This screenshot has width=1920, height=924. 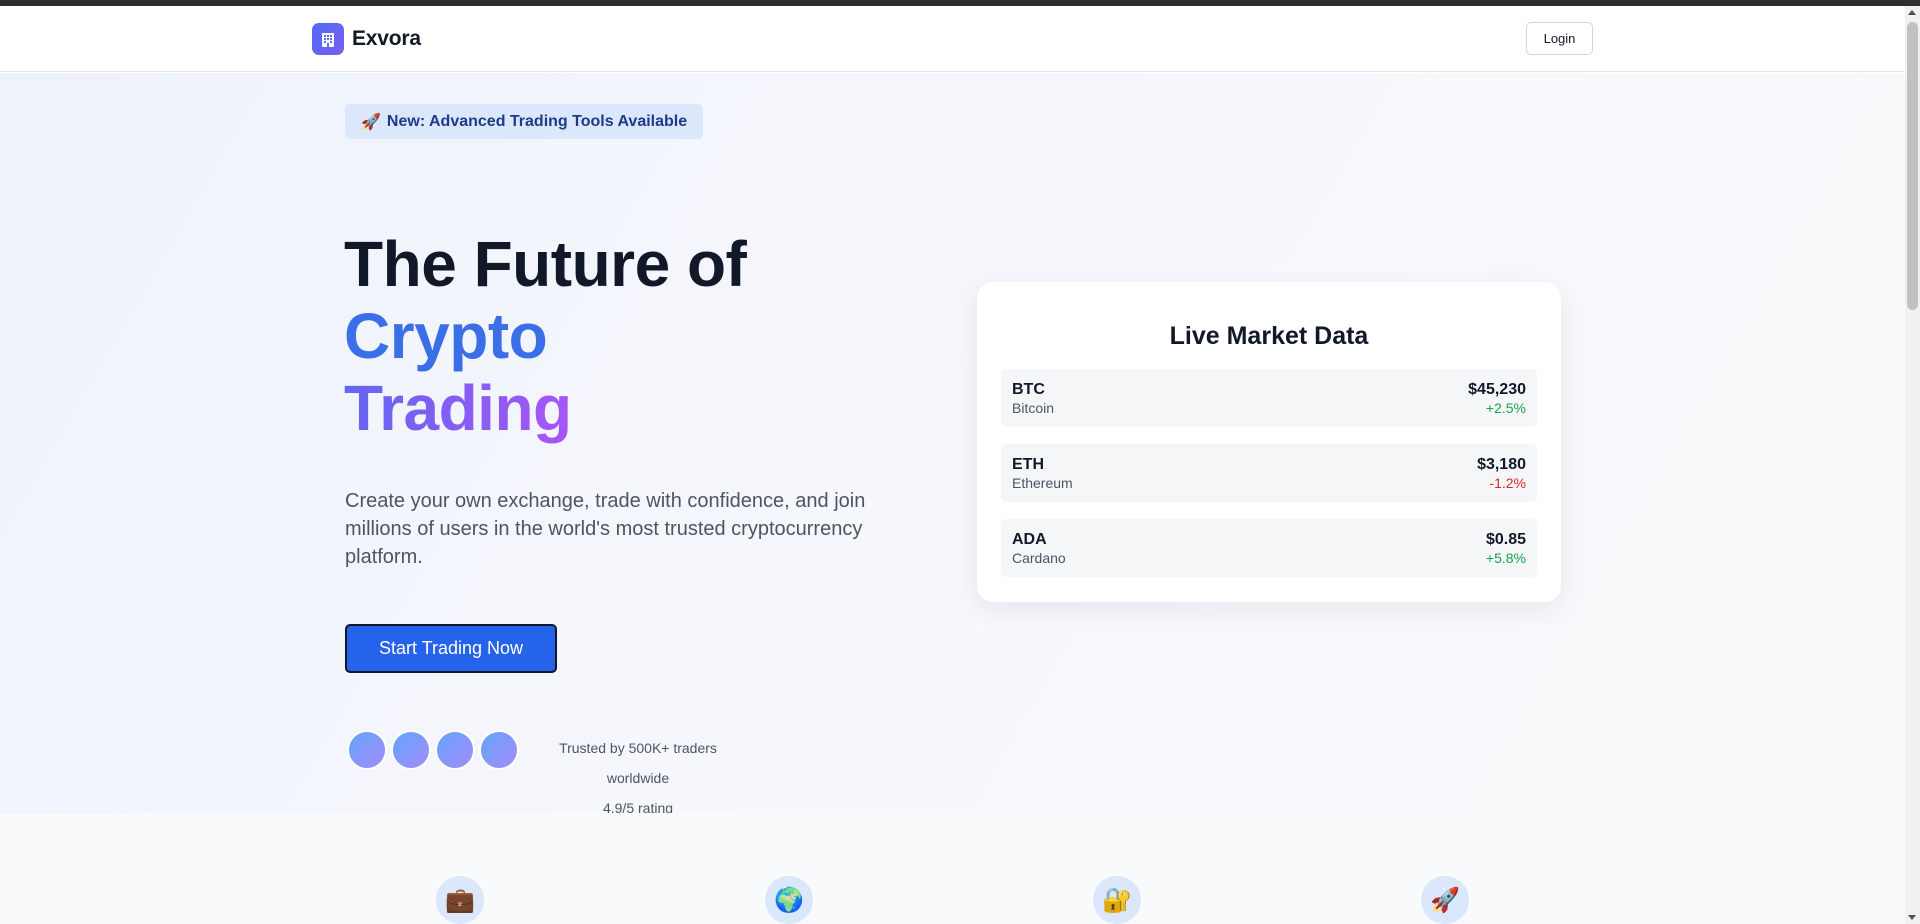 I want to click on headline-accent-crypto: Crypto, so click(x=446, y=336).